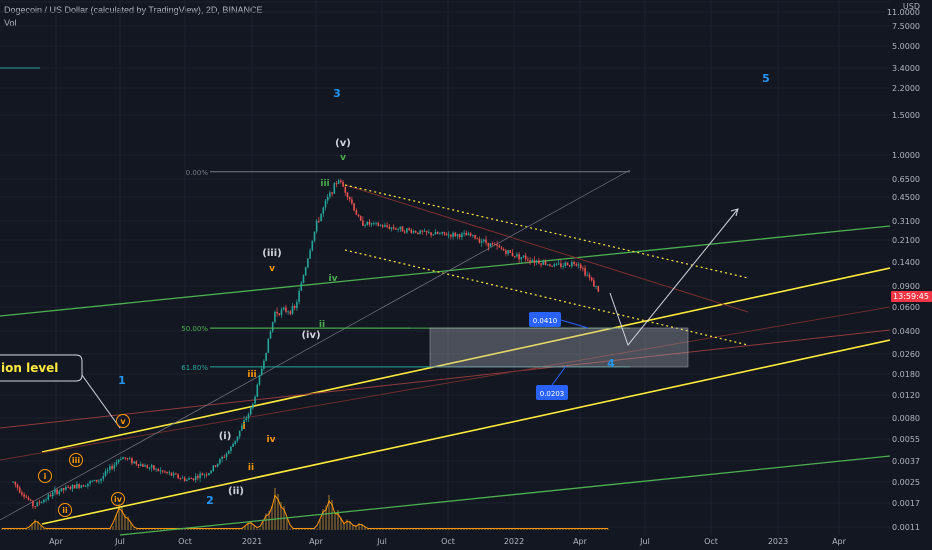 This screenshot has width=932, height=550. What do you see at coordinates (559, 375) in the screenshot?
I see `callout-lower-pointer` at bounding box center [559, 375].